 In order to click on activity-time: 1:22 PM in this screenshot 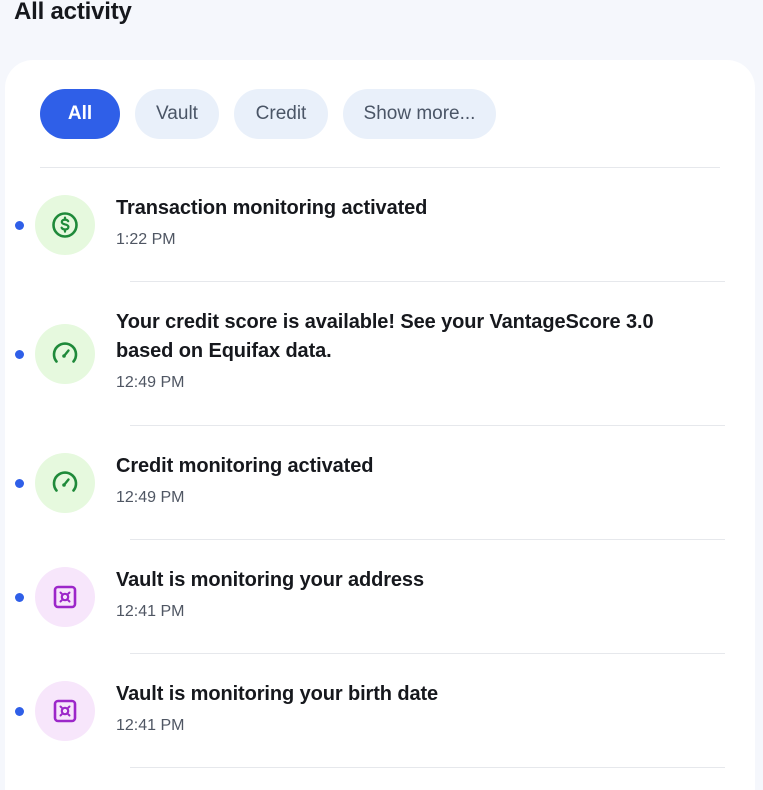, I will do `click(146, 239)`.